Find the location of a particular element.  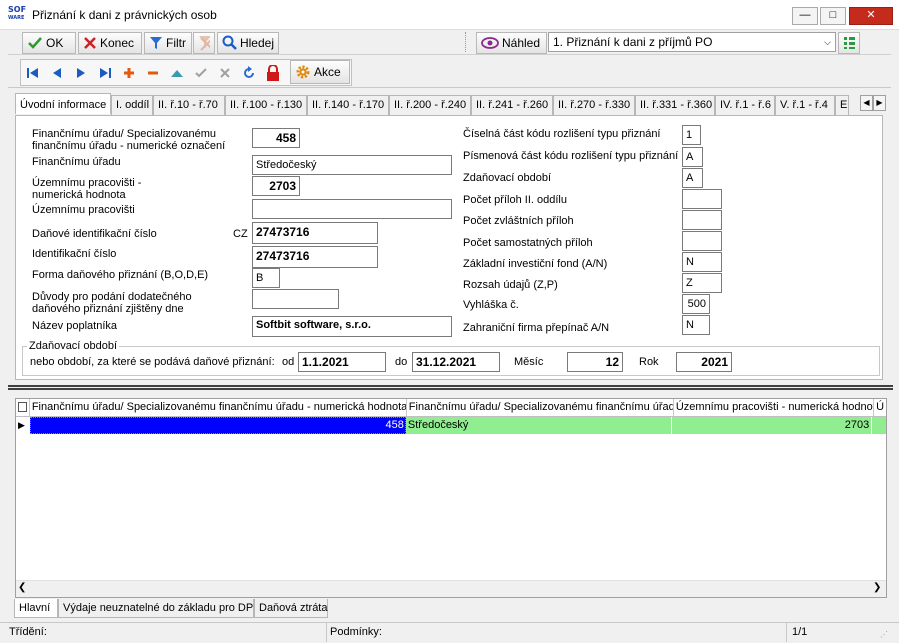

lock-button is located at coordinates (273, 73).